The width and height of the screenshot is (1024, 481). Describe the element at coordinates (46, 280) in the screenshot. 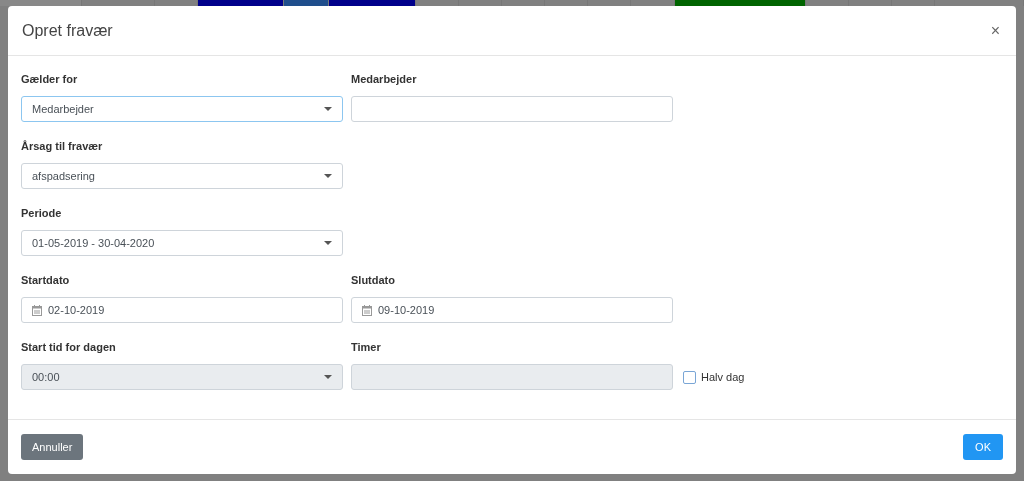

I see `field-label: Startdato` at that location.